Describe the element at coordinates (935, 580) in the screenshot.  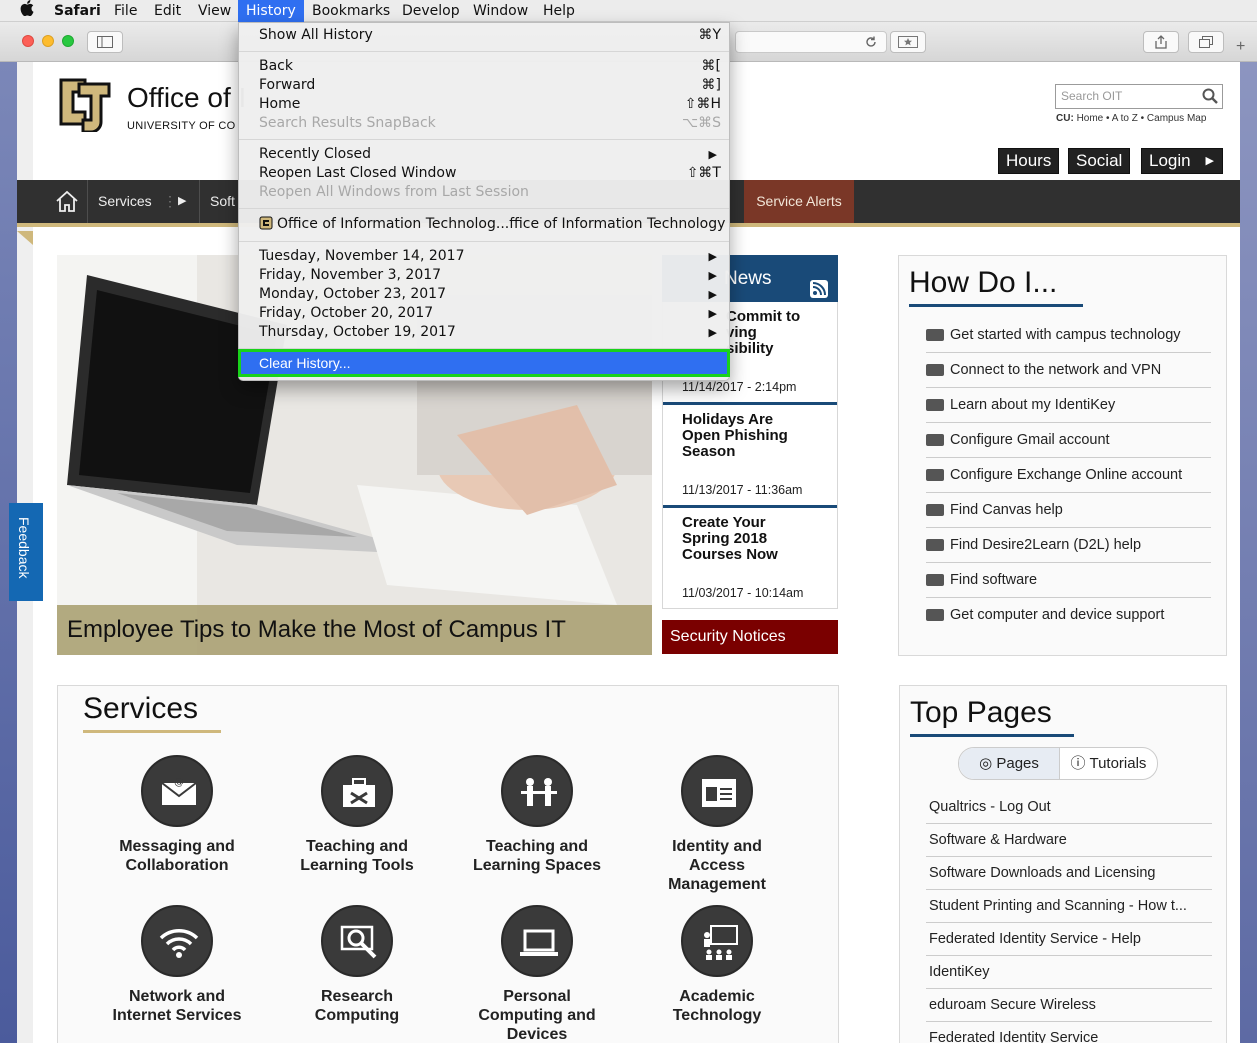
I see `download-icon` at that location.